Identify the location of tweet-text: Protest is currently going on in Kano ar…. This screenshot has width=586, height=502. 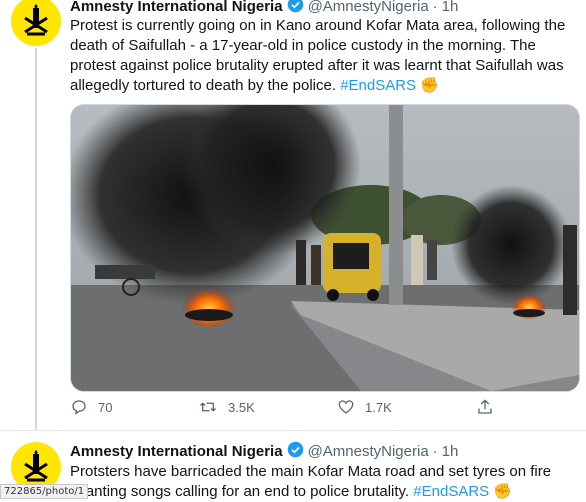
(320, 56).